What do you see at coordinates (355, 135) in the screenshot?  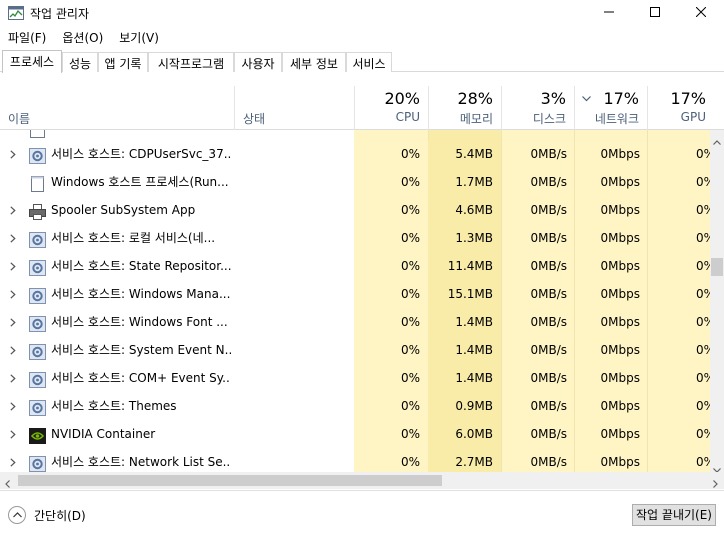 I see `table-row-partial` at bounding box center [355, 135].